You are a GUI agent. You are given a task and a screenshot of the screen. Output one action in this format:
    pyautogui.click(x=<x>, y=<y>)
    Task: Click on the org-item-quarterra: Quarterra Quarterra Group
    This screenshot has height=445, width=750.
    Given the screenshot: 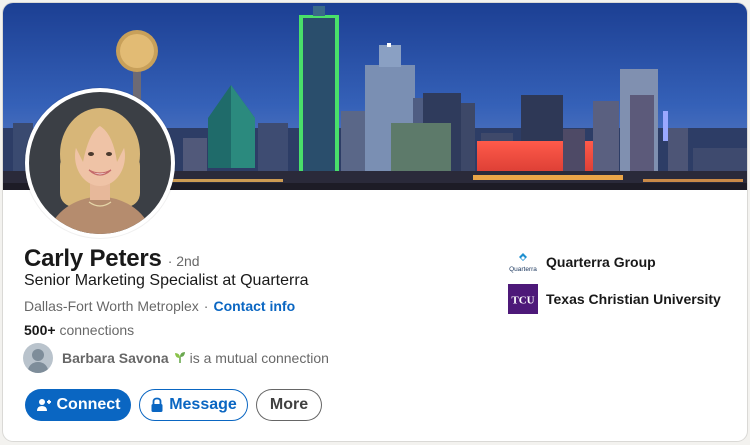 What is the action you would take?
    pyautogui.click(x=614, y=262)
    